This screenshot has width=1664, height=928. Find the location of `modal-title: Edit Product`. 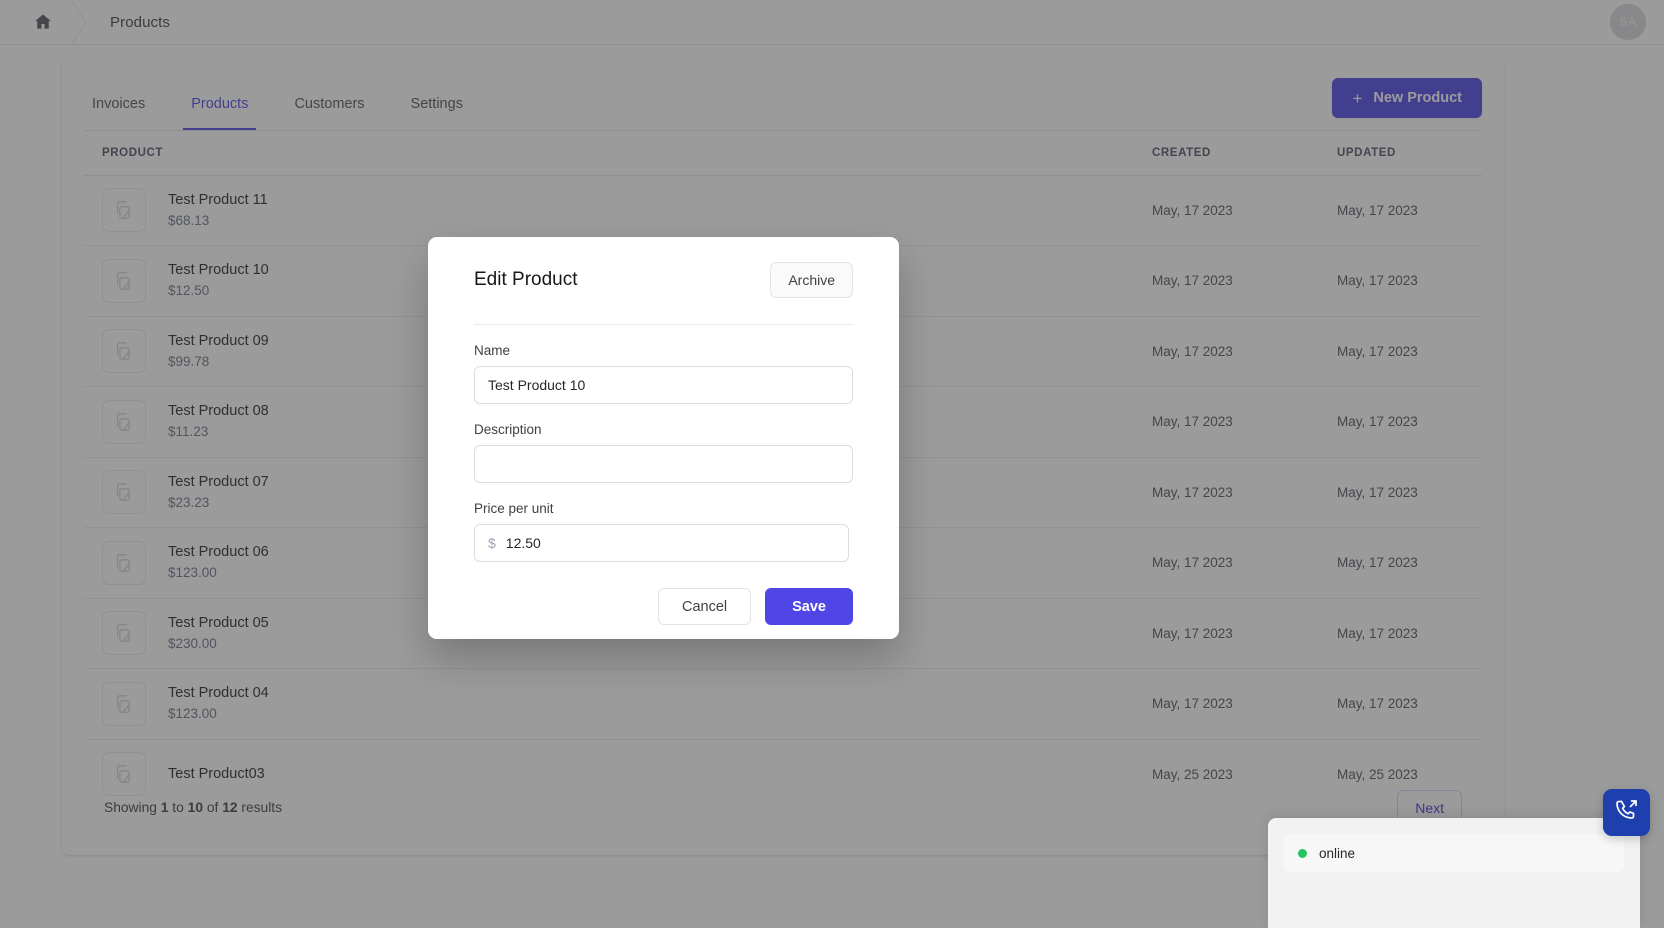

modal-title: Edit Product is located at coordinates (526, 279).